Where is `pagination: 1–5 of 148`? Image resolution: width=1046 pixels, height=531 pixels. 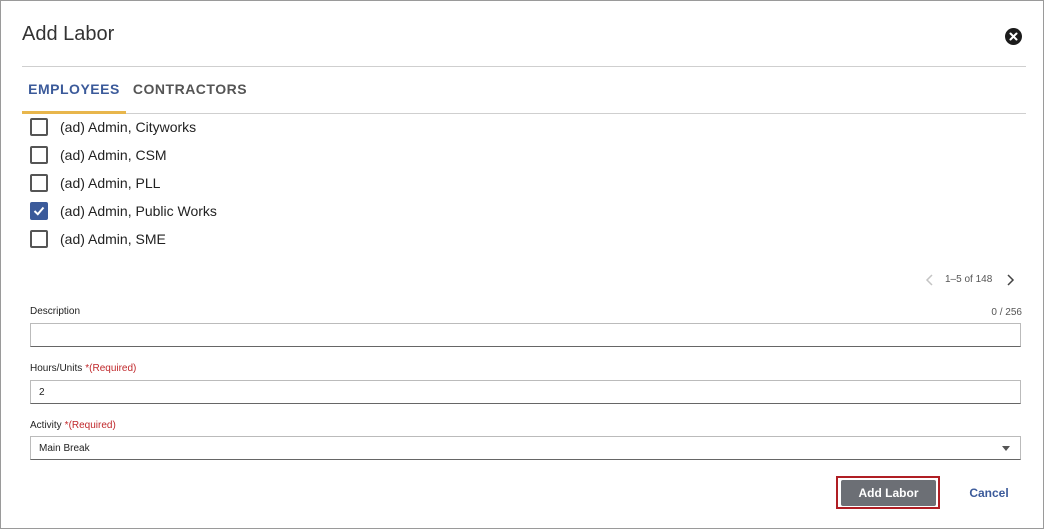
pagination: 1–5 of 148 is located at coordinates (971, 280).